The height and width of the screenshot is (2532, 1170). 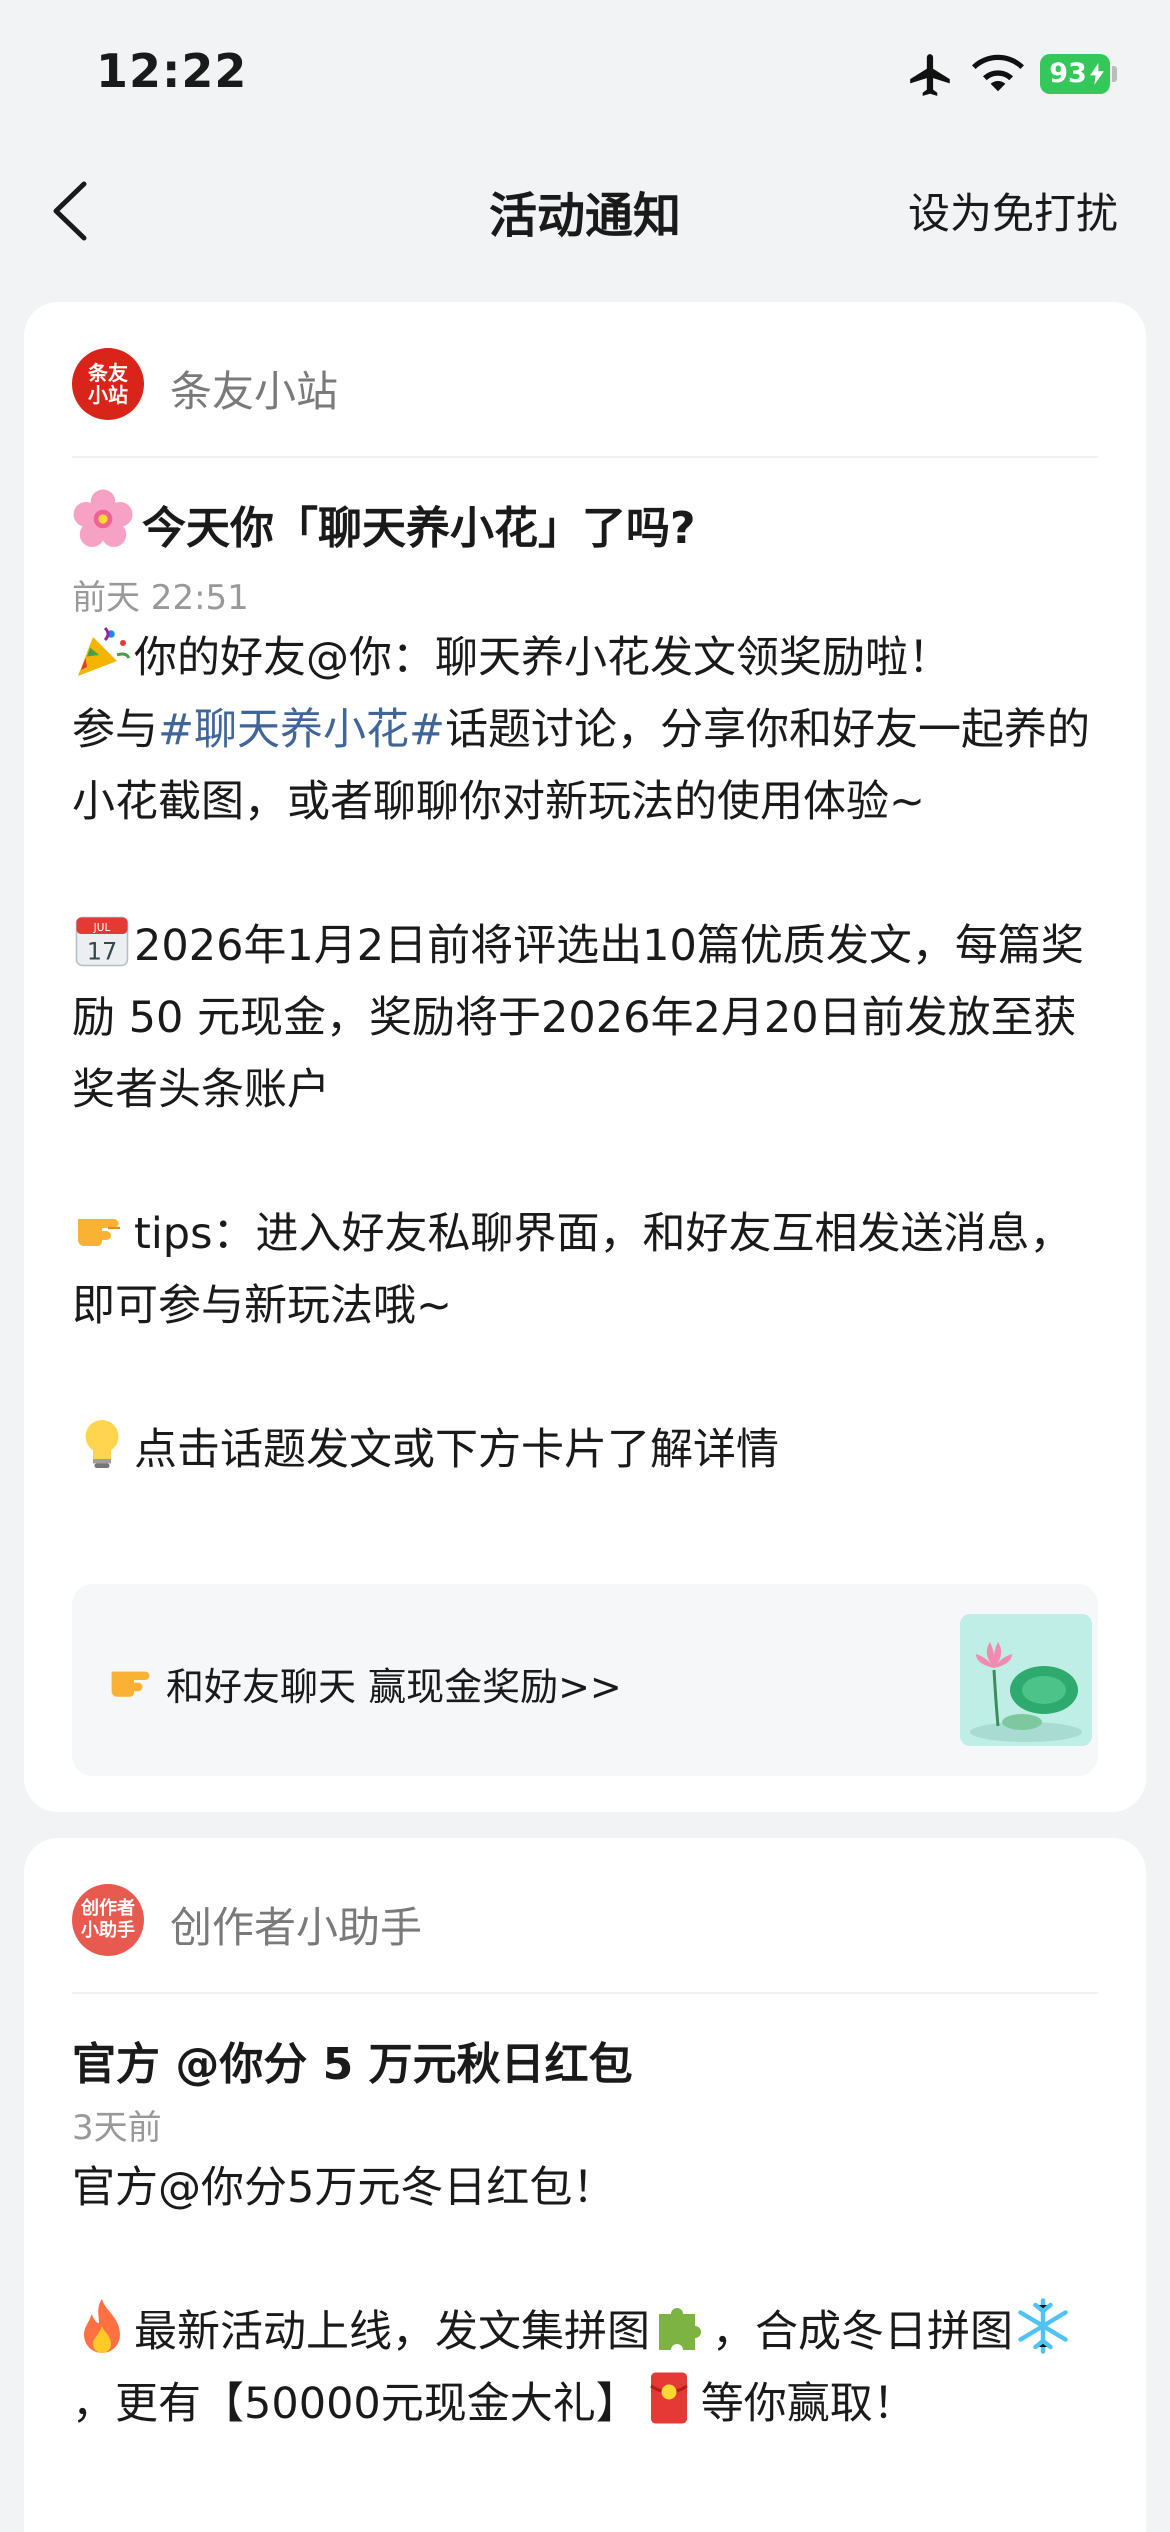 I want to click on navigation-bar: 活动通知 设为免打扰, so click(x=585, y=210).